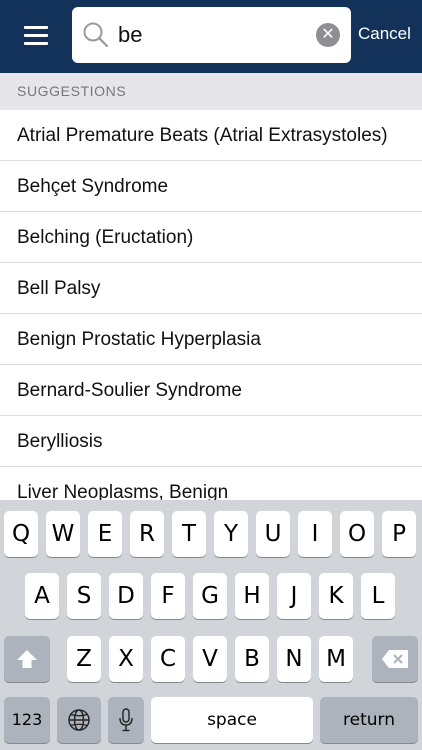 This screenshot has width=422, height=750. What do you see at coordinates (147, 534) in the screenshot?
I see `key-r: R` at bounding box center [147, 534].